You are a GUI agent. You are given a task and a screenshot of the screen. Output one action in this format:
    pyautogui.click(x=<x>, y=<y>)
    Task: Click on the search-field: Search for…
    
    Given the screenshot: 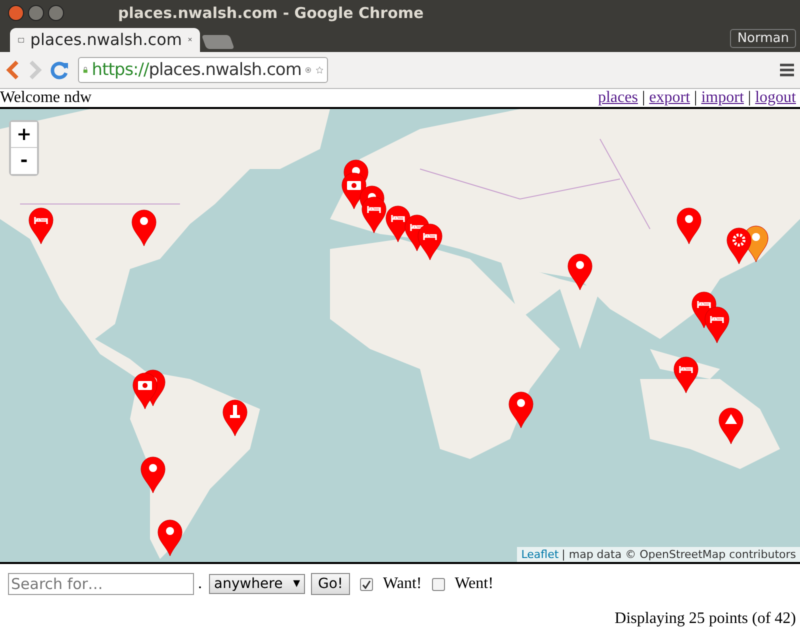 What is the action you would take?
    pyautogui.click(x=101, y=584)
    